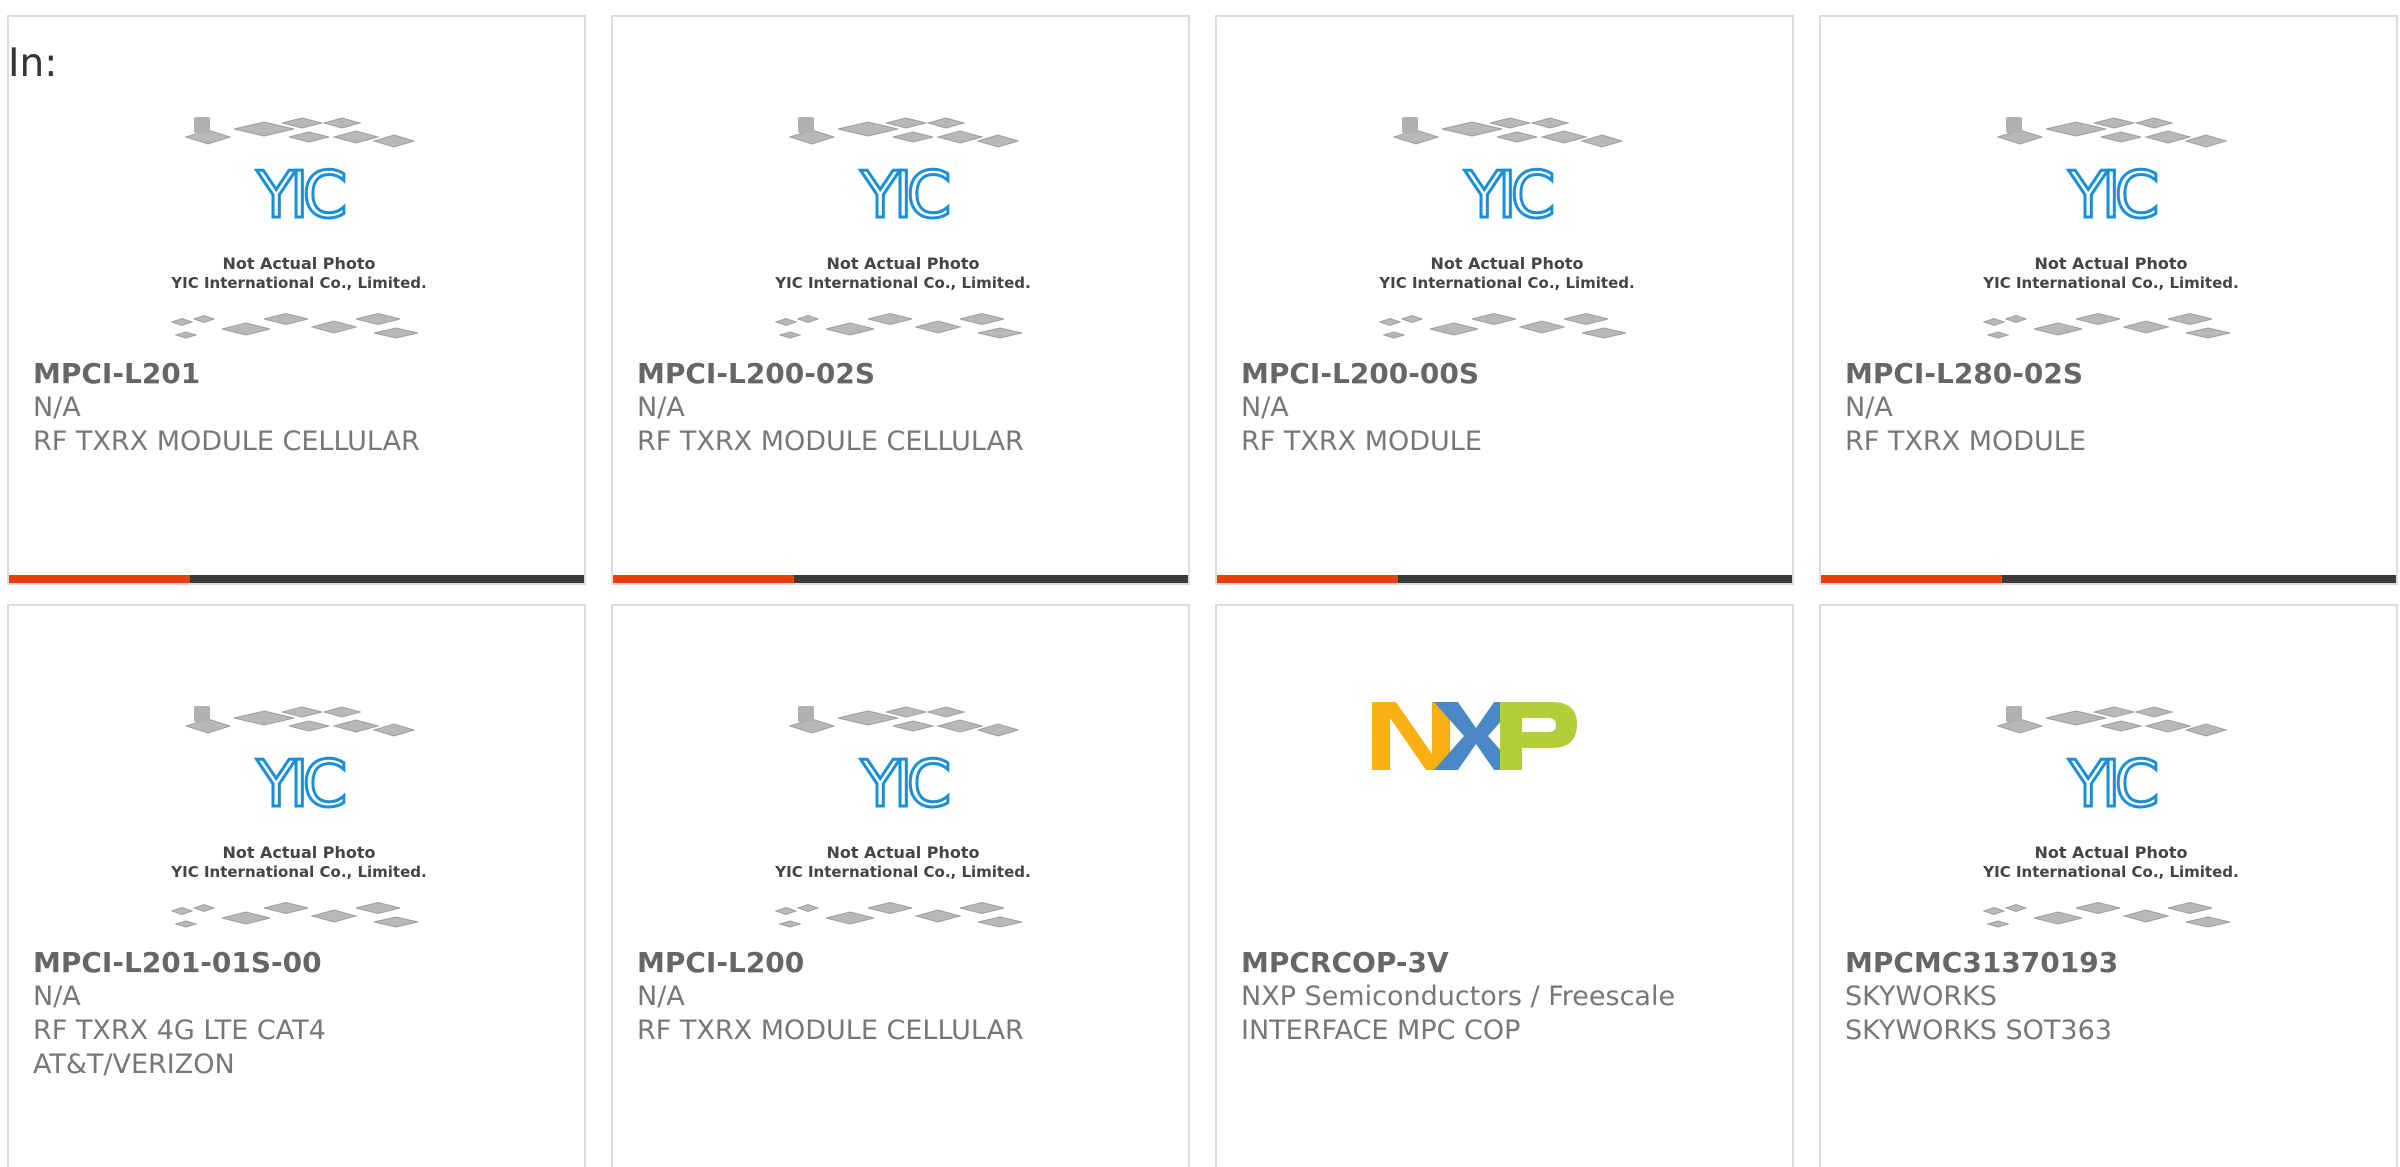  Describe the element at coordinates (179, 1030) in the screenshot. I see `description: RF TXRX 4G LTE CAT4` at that location.